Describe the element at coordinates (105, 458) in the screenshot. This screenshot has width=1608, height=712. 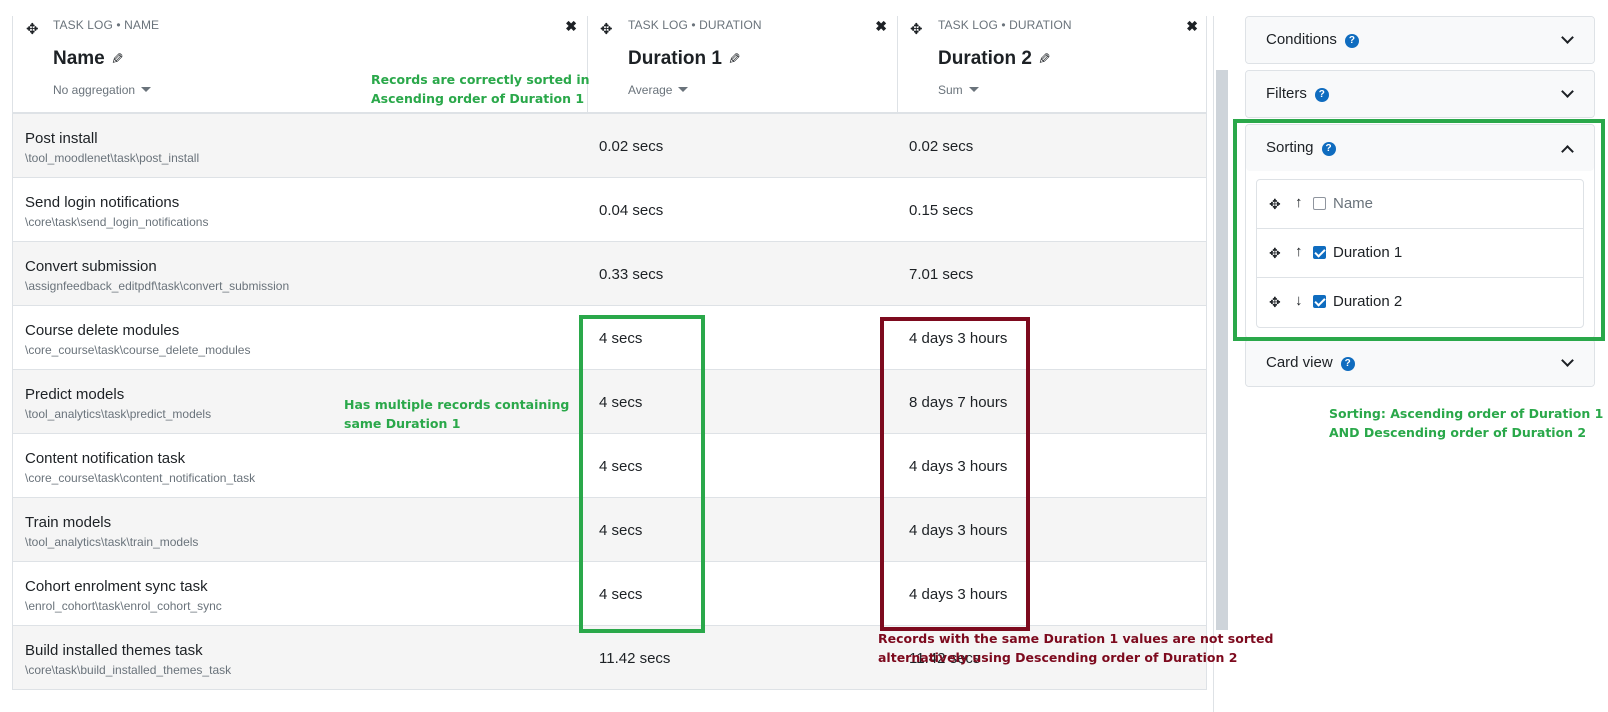
I see `task-name: Content notification task` at that location.